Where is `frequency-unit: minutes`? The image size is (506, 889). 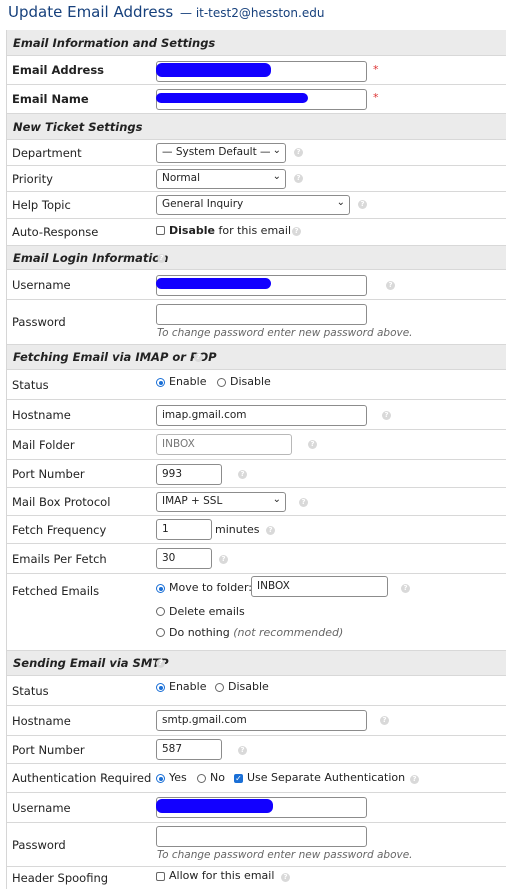
frequency-unit: minutes is located at coordinates (237, 529).